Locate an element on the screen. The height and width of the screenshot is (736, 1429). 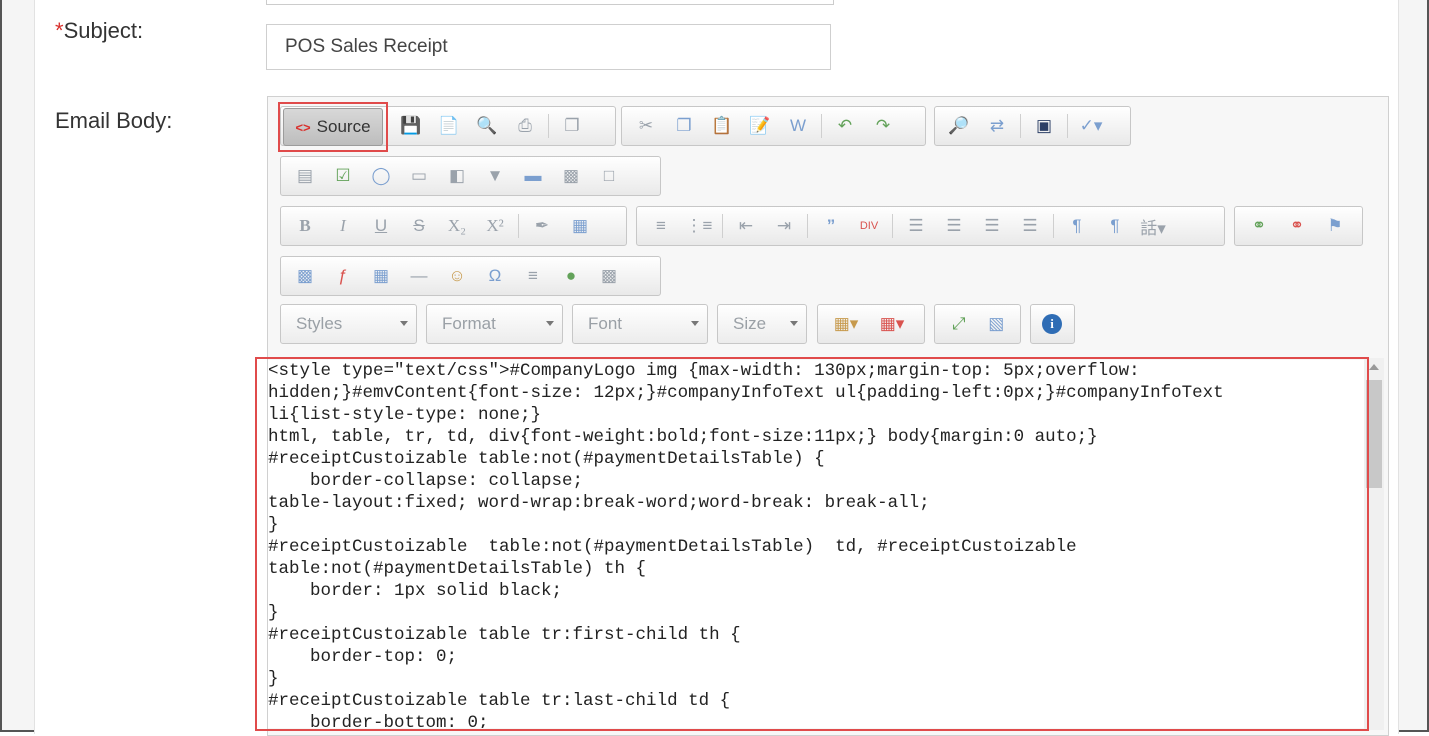
maximize-icon: ⤢ is located at coordinates (959, 324).